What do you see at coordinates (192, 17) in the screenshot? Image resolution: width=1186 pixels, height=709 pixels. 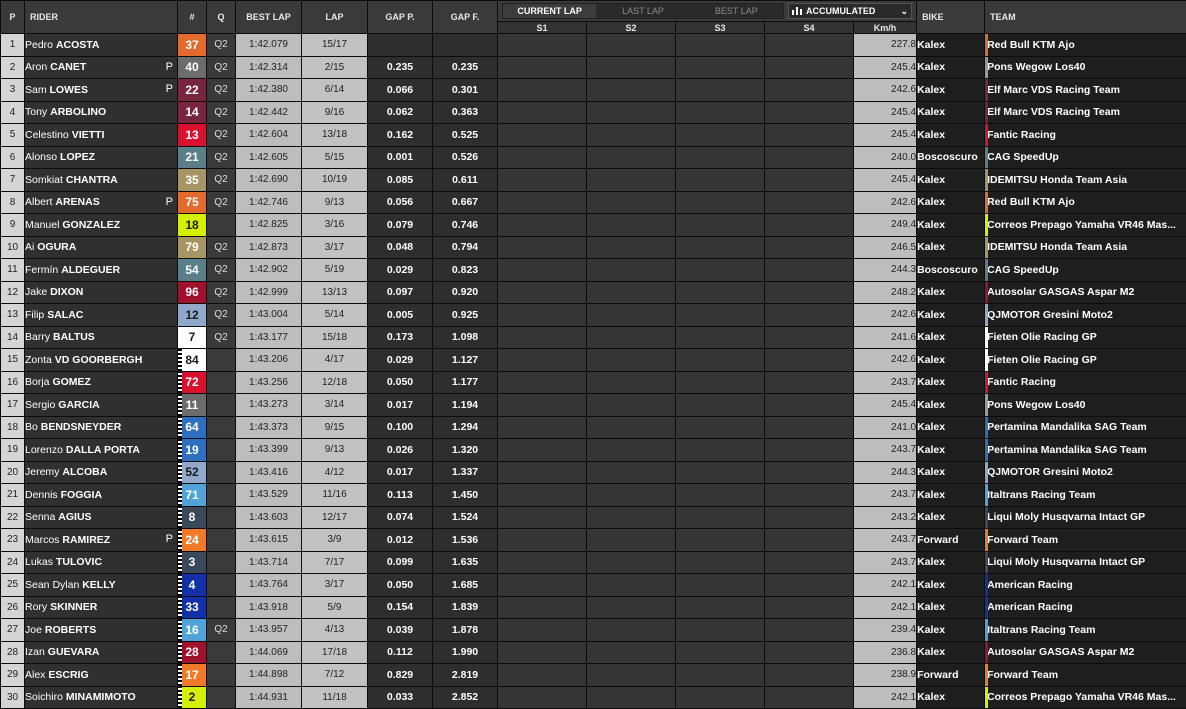 I see `header-number: #` at bounding box center [192, 17].